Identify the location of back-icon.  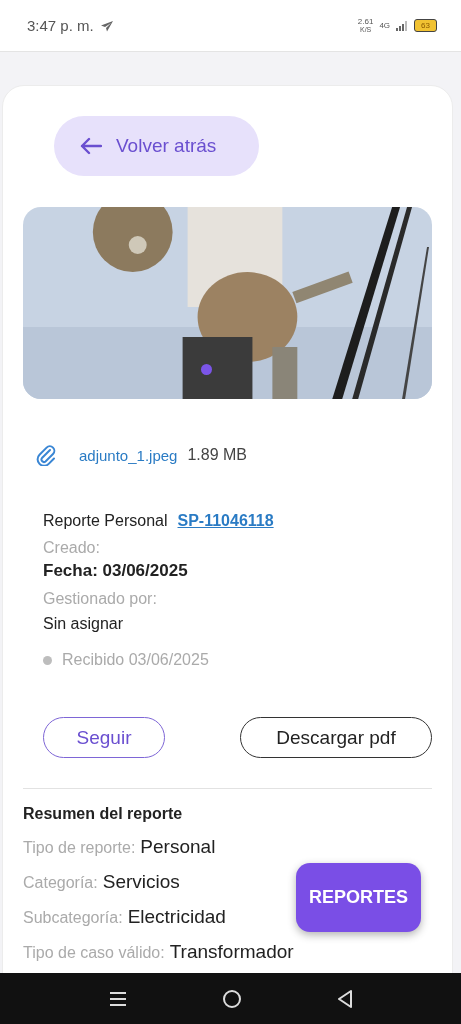
(344, 998).